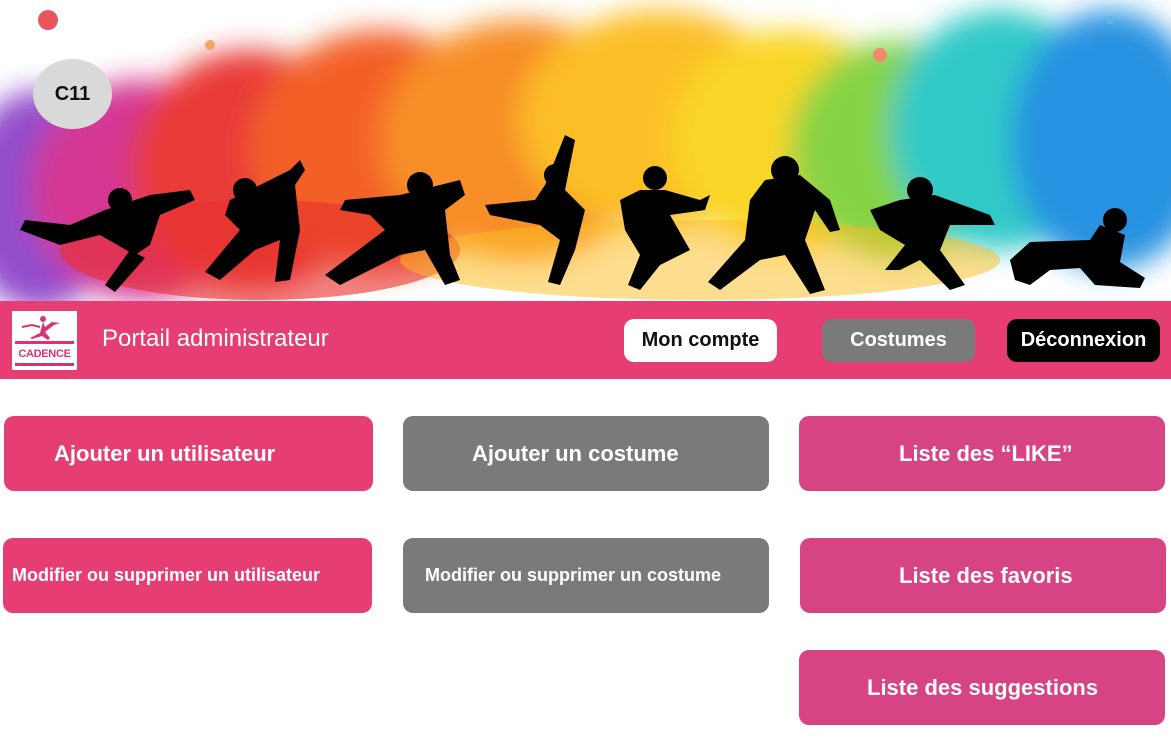  What do you see at coordinates (898, 340) in the screenshot?
I see `costumes-button: Costumes` at bounding box center [898, 340].